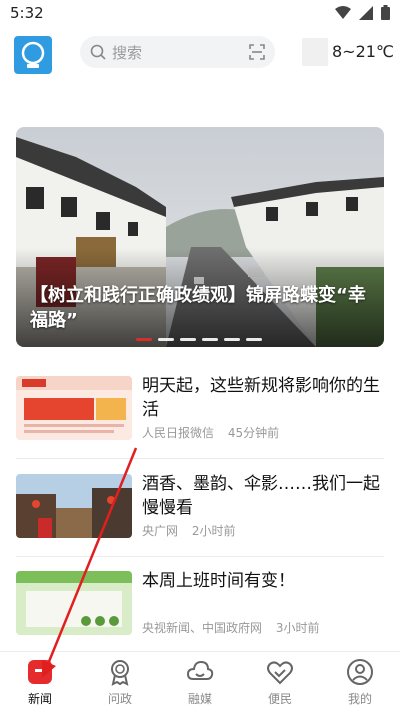 This screenshot has width=400, height=712. Describe the element at coordinates (263, 398) in the screenshot. I see `news-title: 明天起，这些新规将影响你的生活` at that location.